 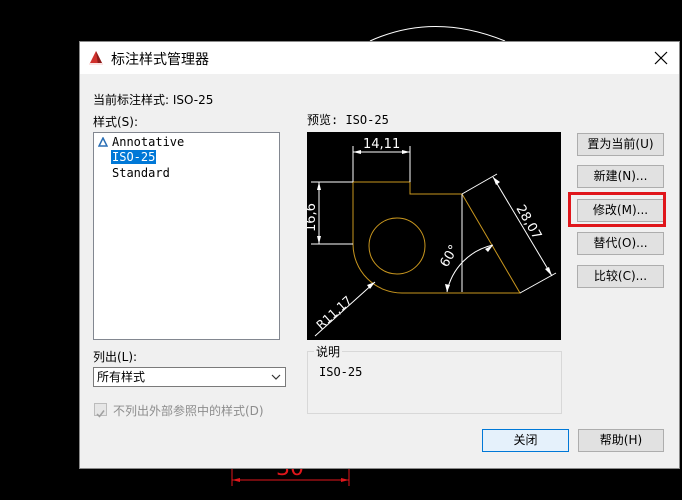 What do you see at coordinates (525, 440) in the screenshot?
I see `close-dialog-button: 关闭` at bounding box center [525, 440].